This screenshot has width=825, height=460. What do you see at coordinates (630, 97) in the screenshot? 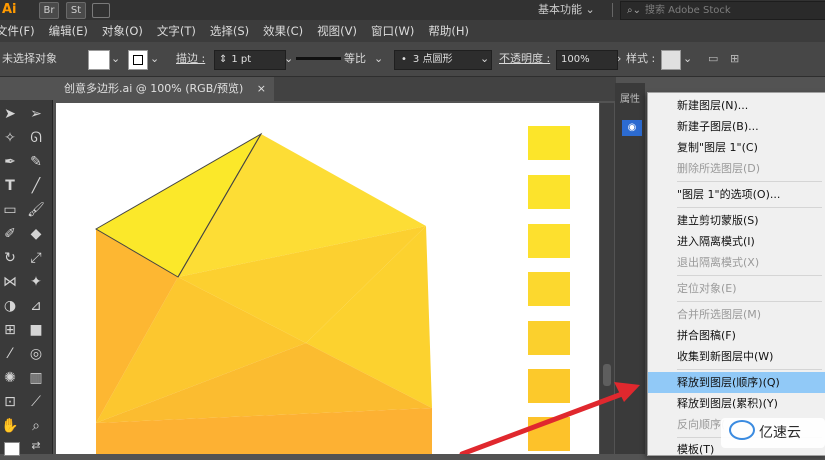
I see `panel-header: 属性` at bounding box center [630, 97].